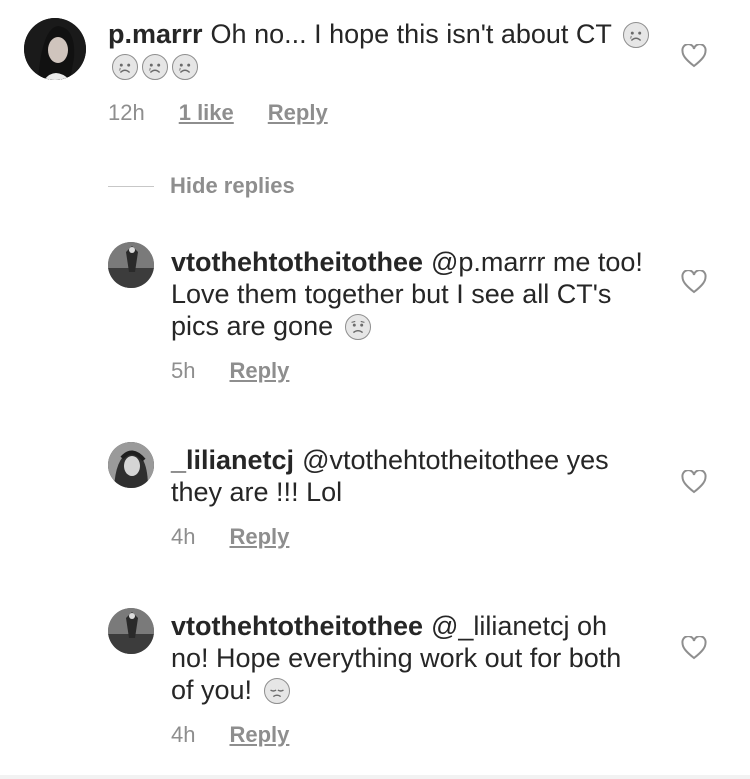 The image size is (750, 779). Describe the element at coordinates (155, 34) in the screenshot. I see `username: p.marrr` at that location.